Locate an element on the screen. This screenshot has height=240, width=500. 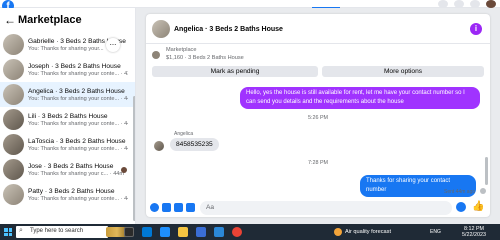
sidebar-title: Marketplace is located at coordinates (50, 20).